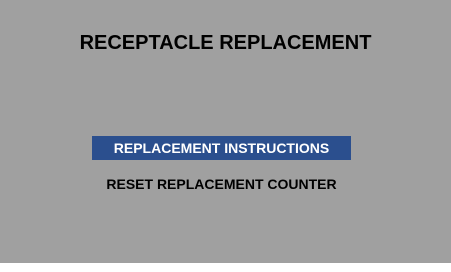 The height and width of the screenshot is (272, 451). What do you see at coordinates (221, 148) in the screenshot?
I see `replacement-instructions-menu-item: REPLACEMENT INSTRUCTIONS` at bounding box center [221, 148].